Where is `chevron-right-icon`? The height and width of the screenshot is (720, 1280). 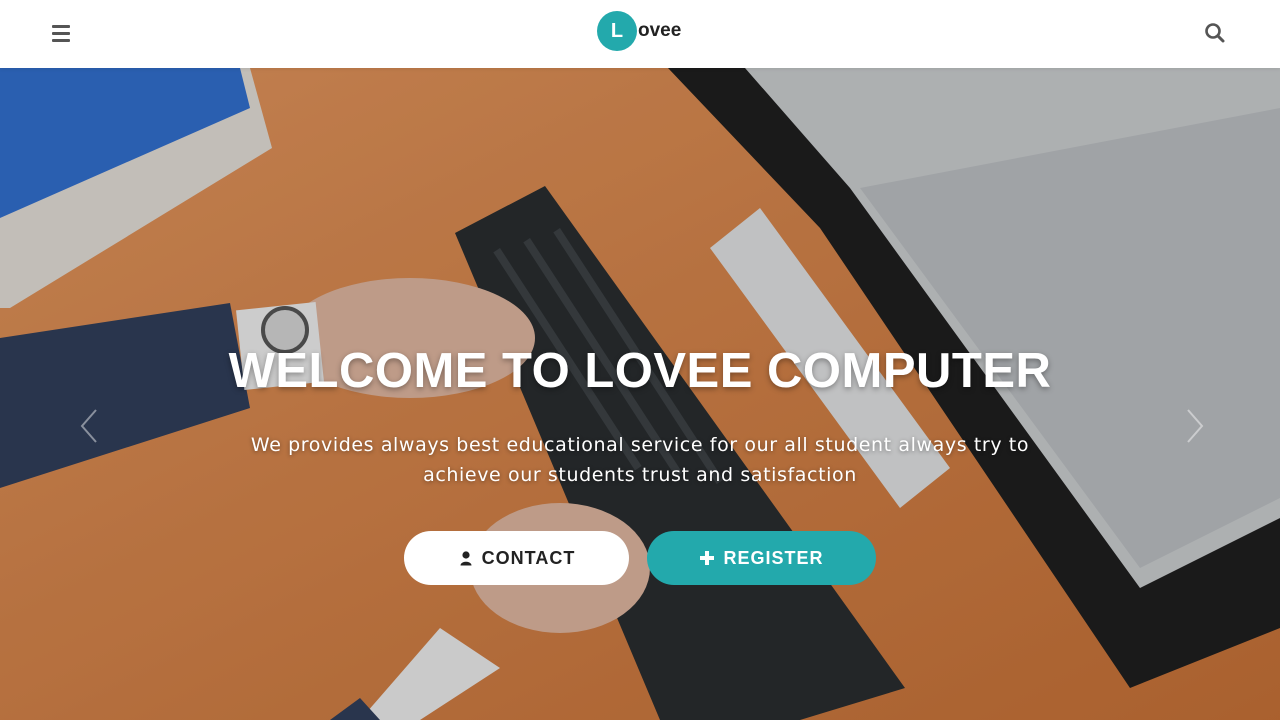 chevron-right-icon is located at coordinates (1195, 426).